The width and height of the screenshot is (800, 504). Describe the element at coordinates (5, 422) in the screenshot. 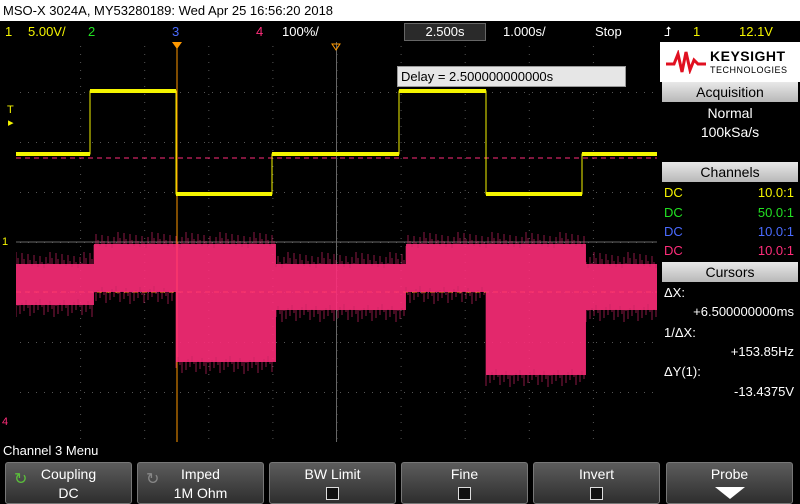

I see `ch4-ground-marker: 4` at that location.